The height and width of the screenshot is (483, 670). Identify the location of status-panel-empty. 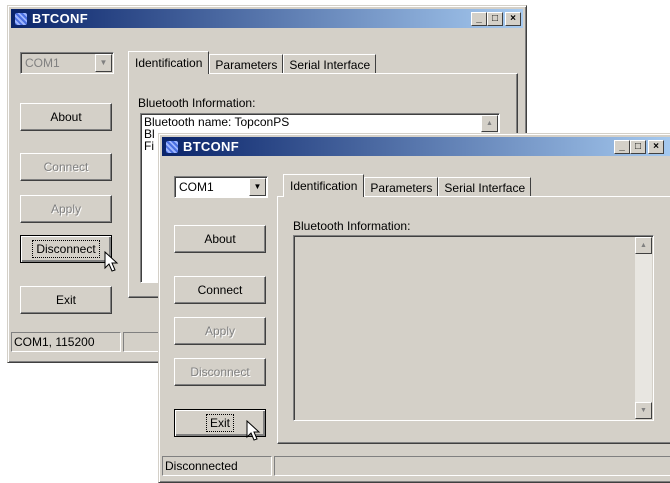
(472, 466).